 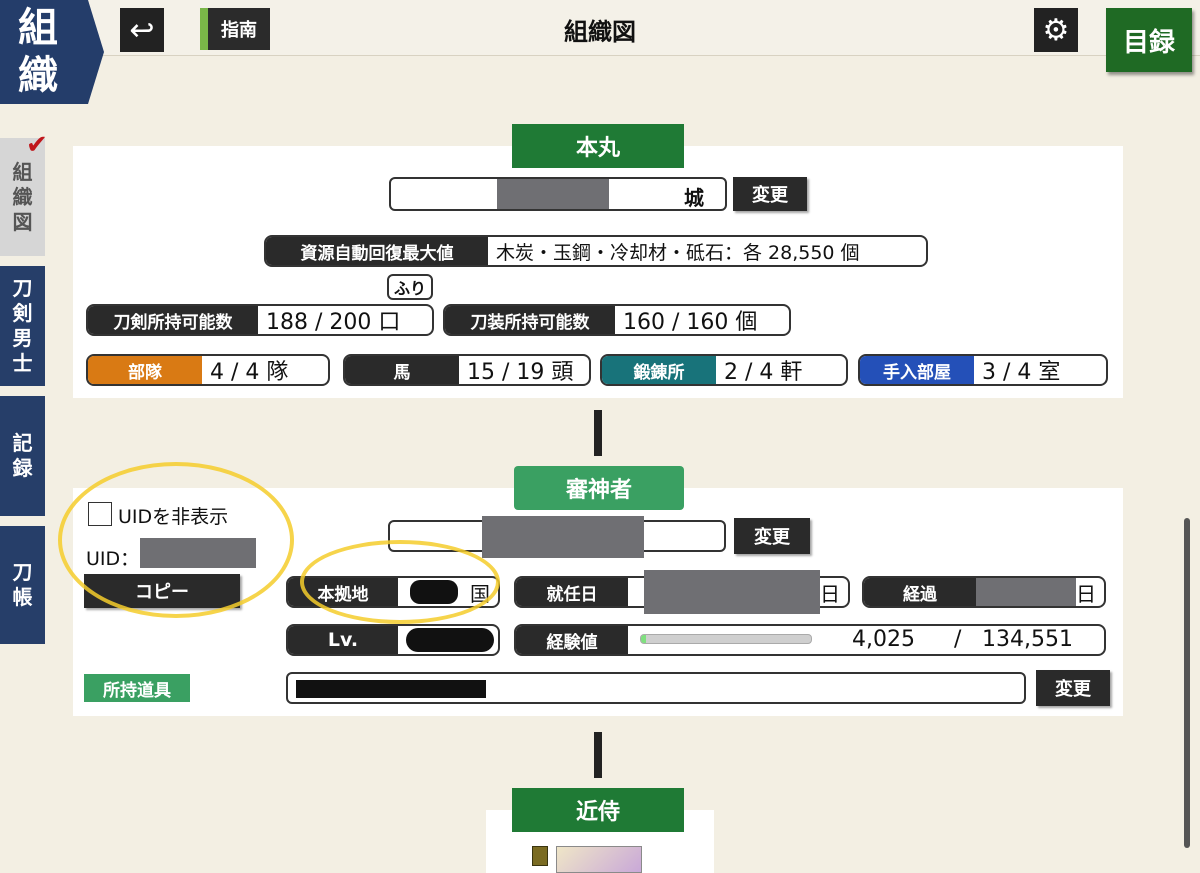 I want to click on change-saniwa-name-button: 変更, so click(x=772, y=536).